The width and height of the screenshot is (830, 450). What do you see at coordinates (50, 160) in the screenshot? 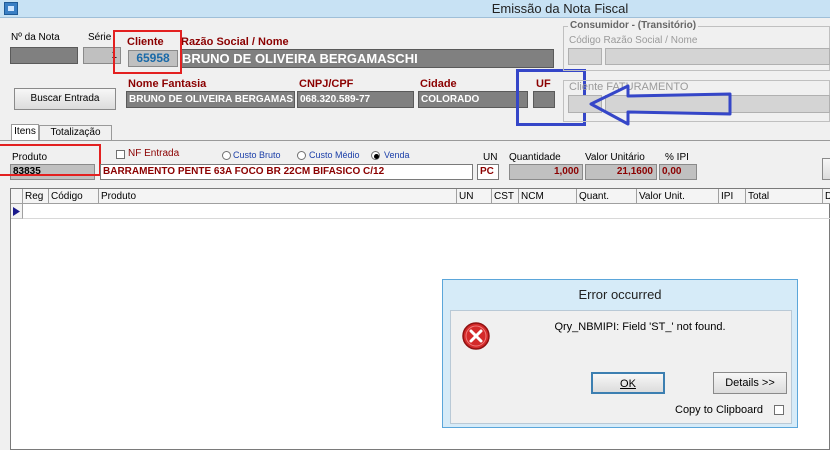
I see `annotation-red-box-produto` at bounding box center [50, 160].